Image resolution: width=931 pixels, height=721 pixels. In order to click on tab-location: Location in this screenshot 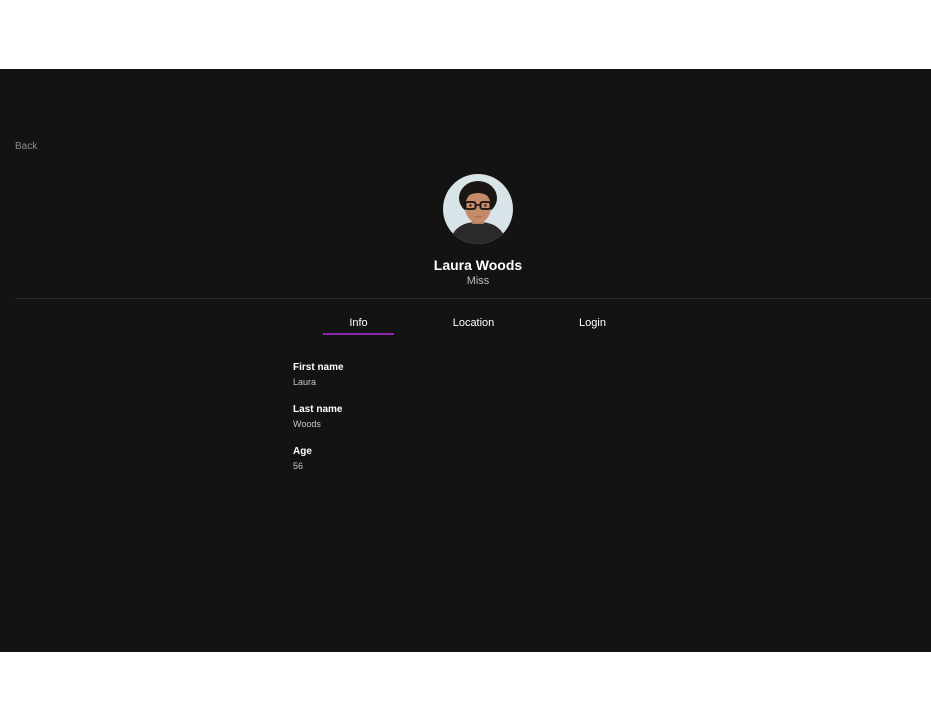, I will do `click(473, 323)`.